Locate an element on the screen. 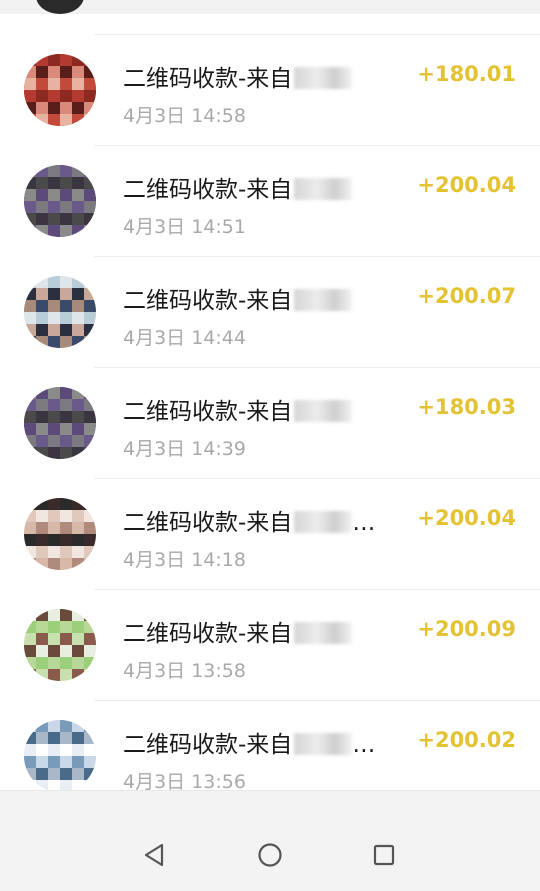  transaction-row: 二维码收款-来自 4月3日 14:58 +180.01 is located at coordinates (270, 90).